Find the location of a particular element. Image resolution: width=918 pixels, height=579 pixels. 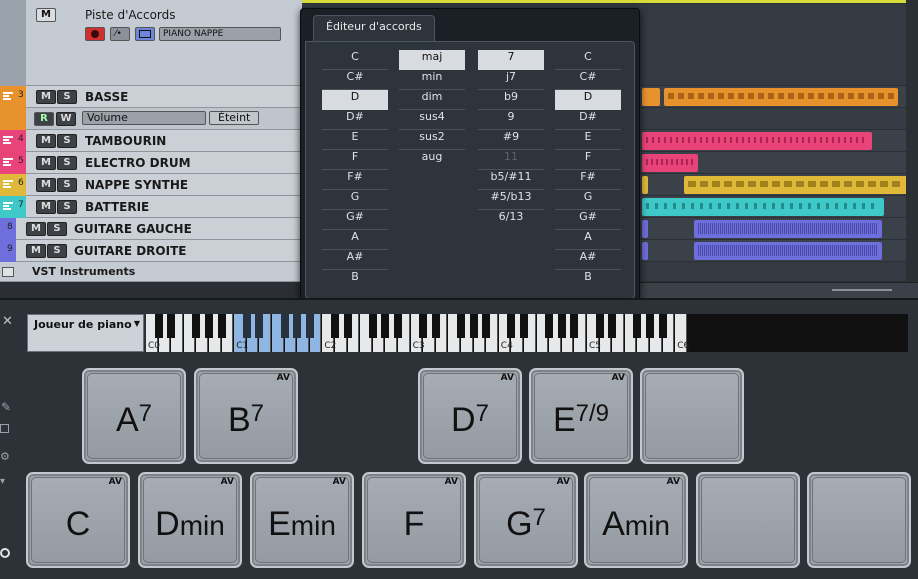

power-icon is located at coordinates (5, 553).